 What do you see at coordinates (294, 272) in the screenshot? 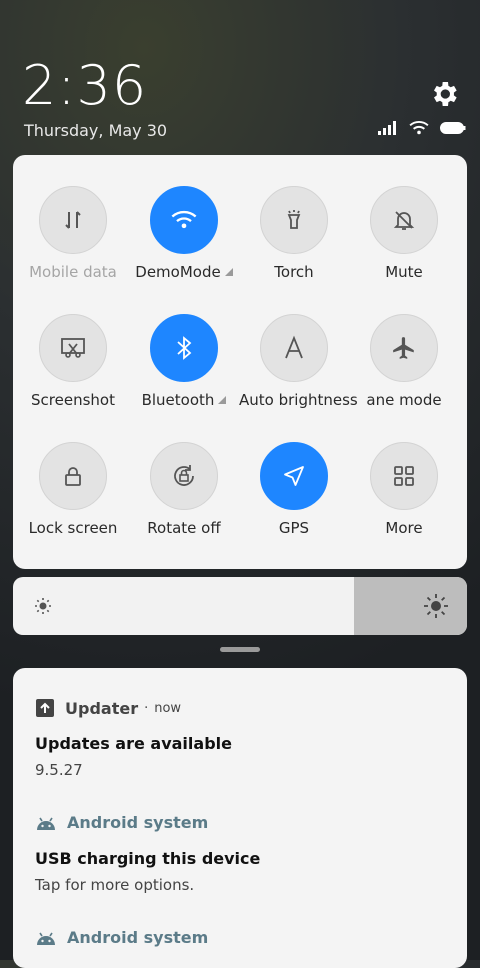
I see `tile-label: Torch` at bounding box center [294, 272].